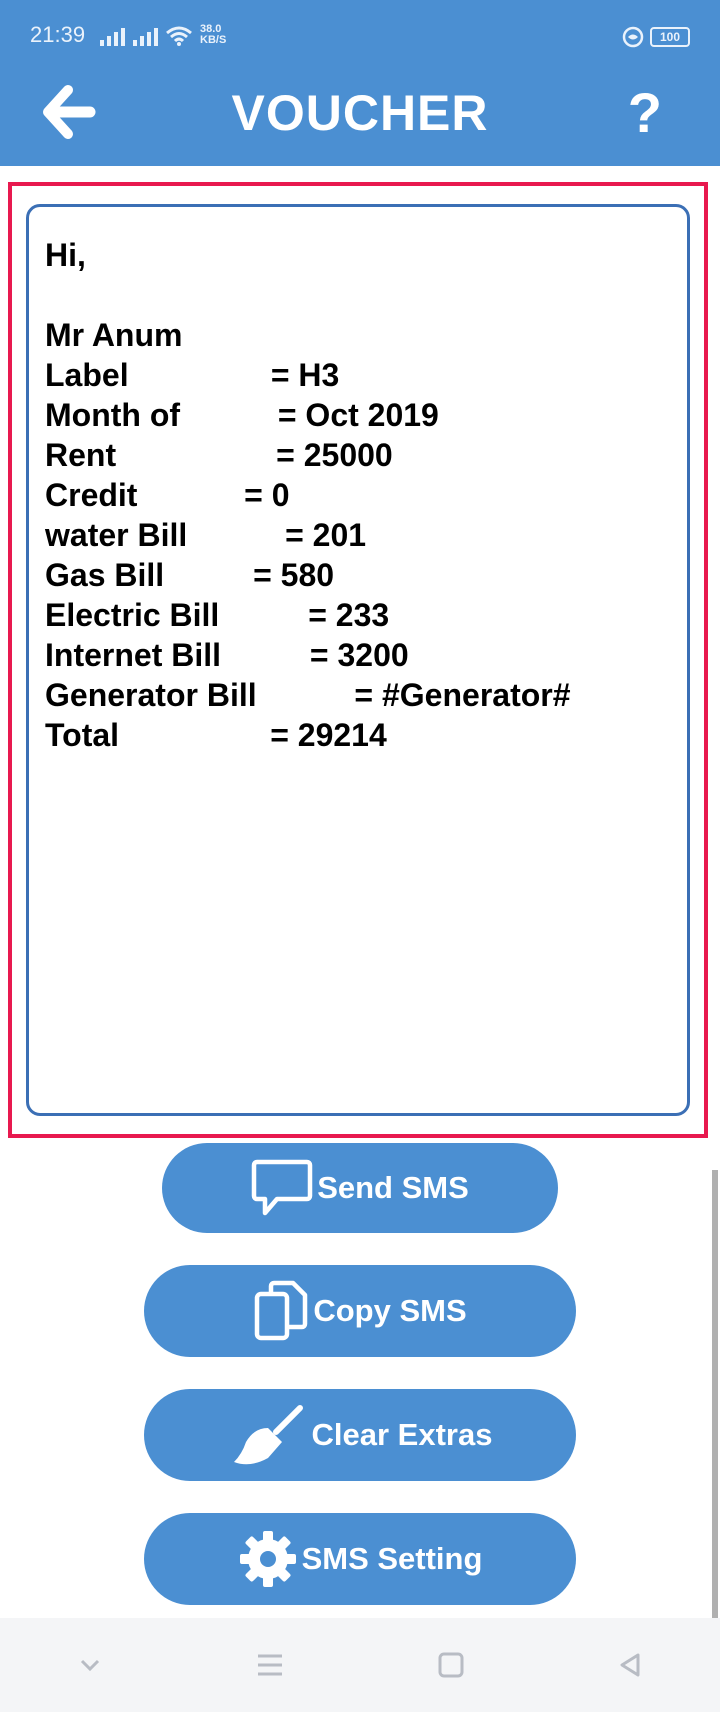  What do you see at coordinates (358, 575) in the screenshot?
I see `message-line: Gas Bill = 580` at bounding box center [358, 575].